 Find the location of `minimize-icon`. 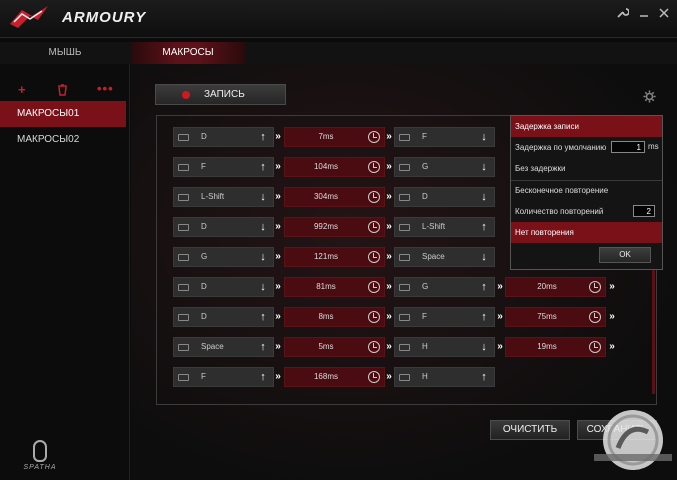

minimize-icon is located at coordinates (644, 14).